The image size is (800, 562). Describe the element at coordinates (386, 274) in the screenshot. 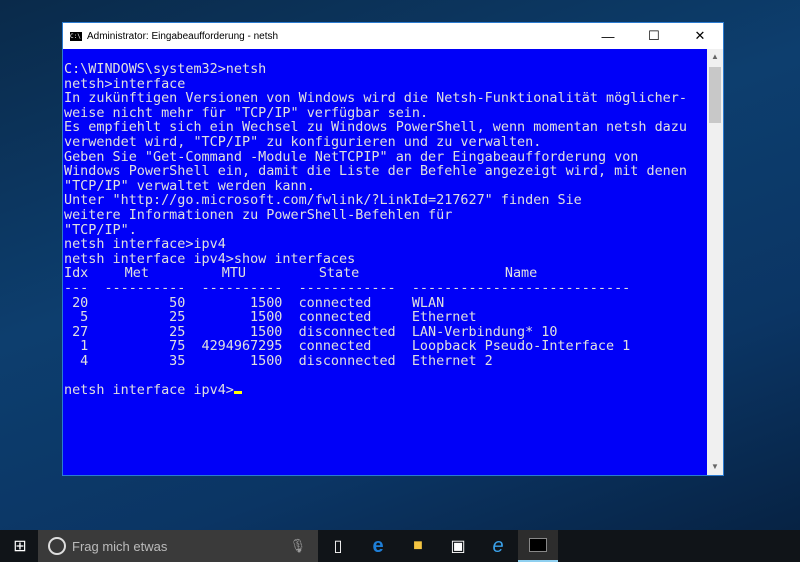

I see `table-header: Idx Met MTU State Name` at that location.